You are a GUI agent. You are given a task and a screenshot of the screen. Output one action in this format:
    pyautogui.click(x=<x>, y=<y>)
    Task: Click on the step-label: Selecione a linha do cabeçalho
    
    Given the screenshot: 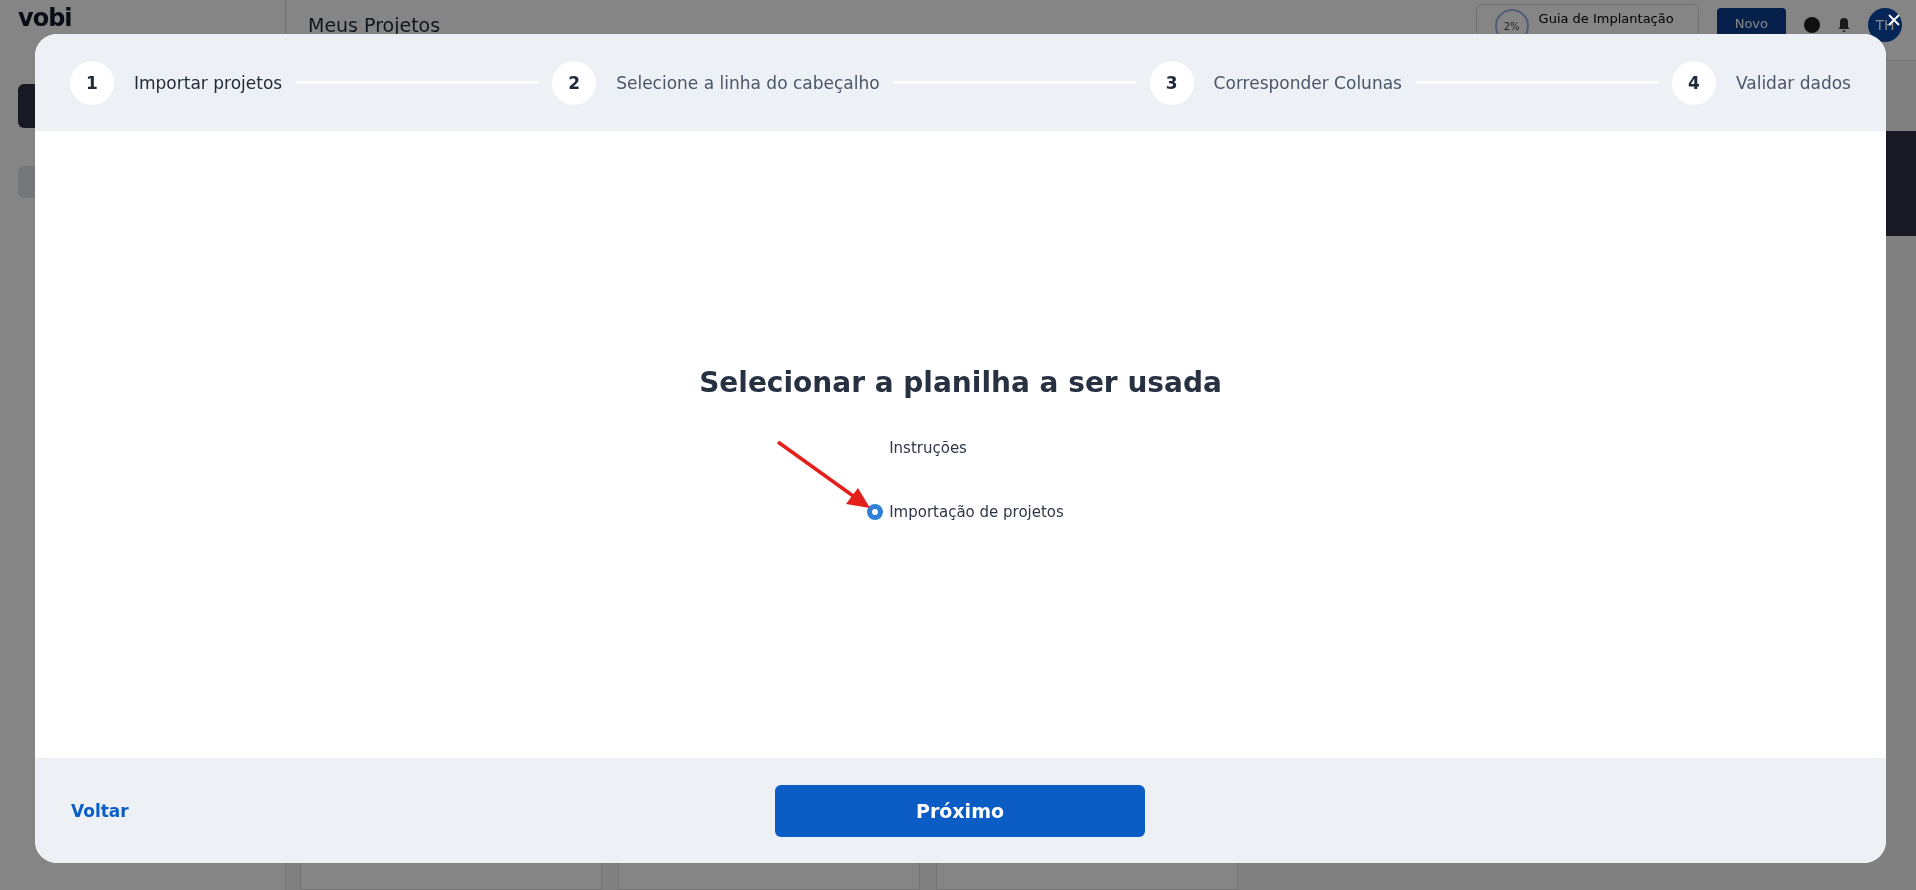 What is the action you would take?
    pyautogui.click(x=748, y=82)
    